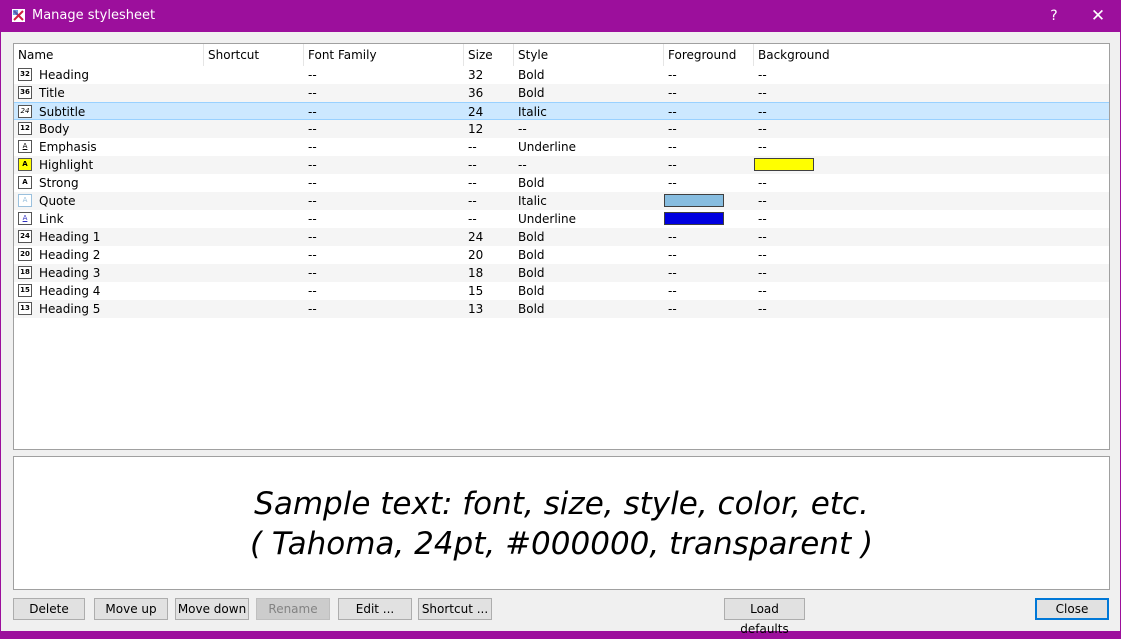  I want to click on title-bar: Manage stylesheet ? ✕, so click(560, 16).